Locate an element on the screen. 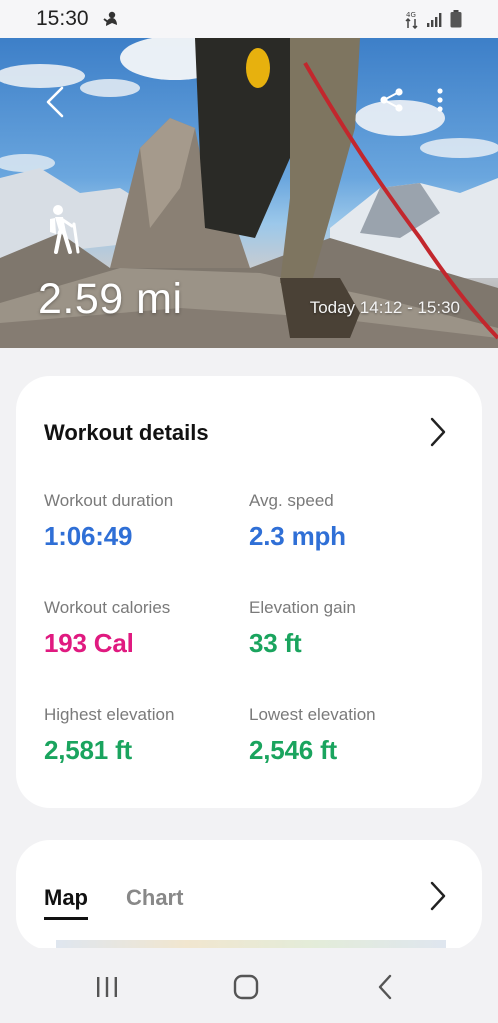  stat-label: Elevation gain is located at coordinates (302, 607).